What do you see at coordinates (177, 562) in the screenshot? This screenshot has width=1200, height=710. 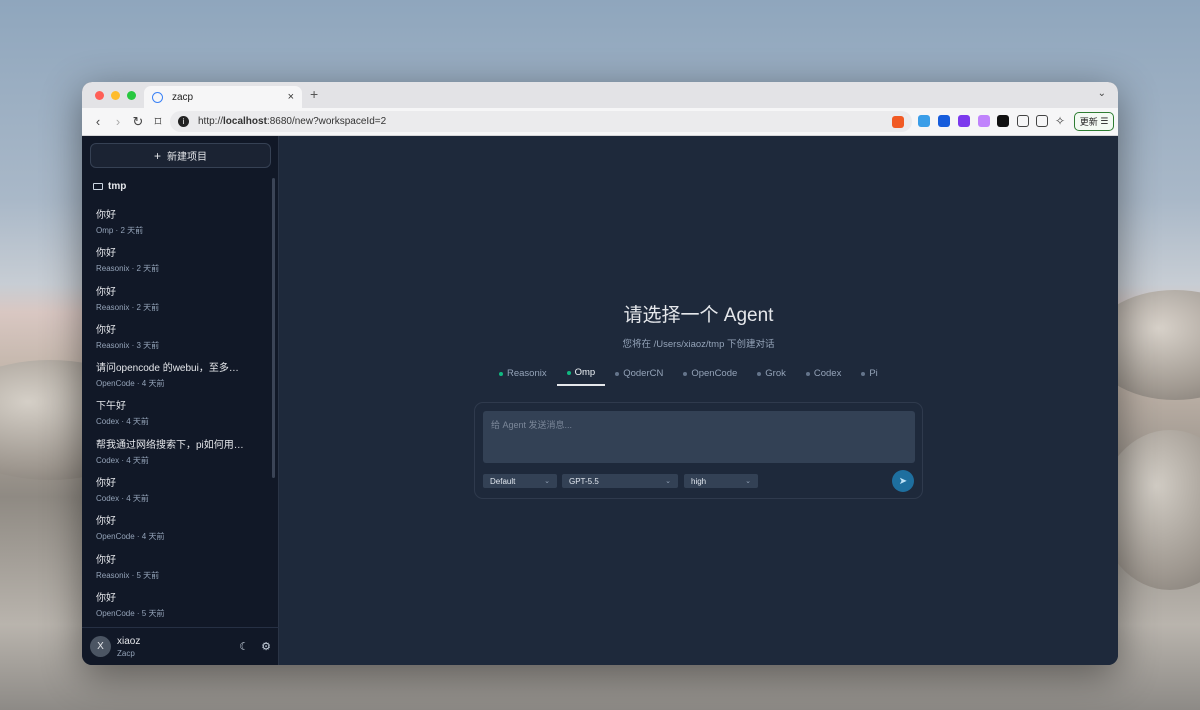 I see `list-item: 你好 Reasonix · 5 天前` at bounding box center [177, 562].